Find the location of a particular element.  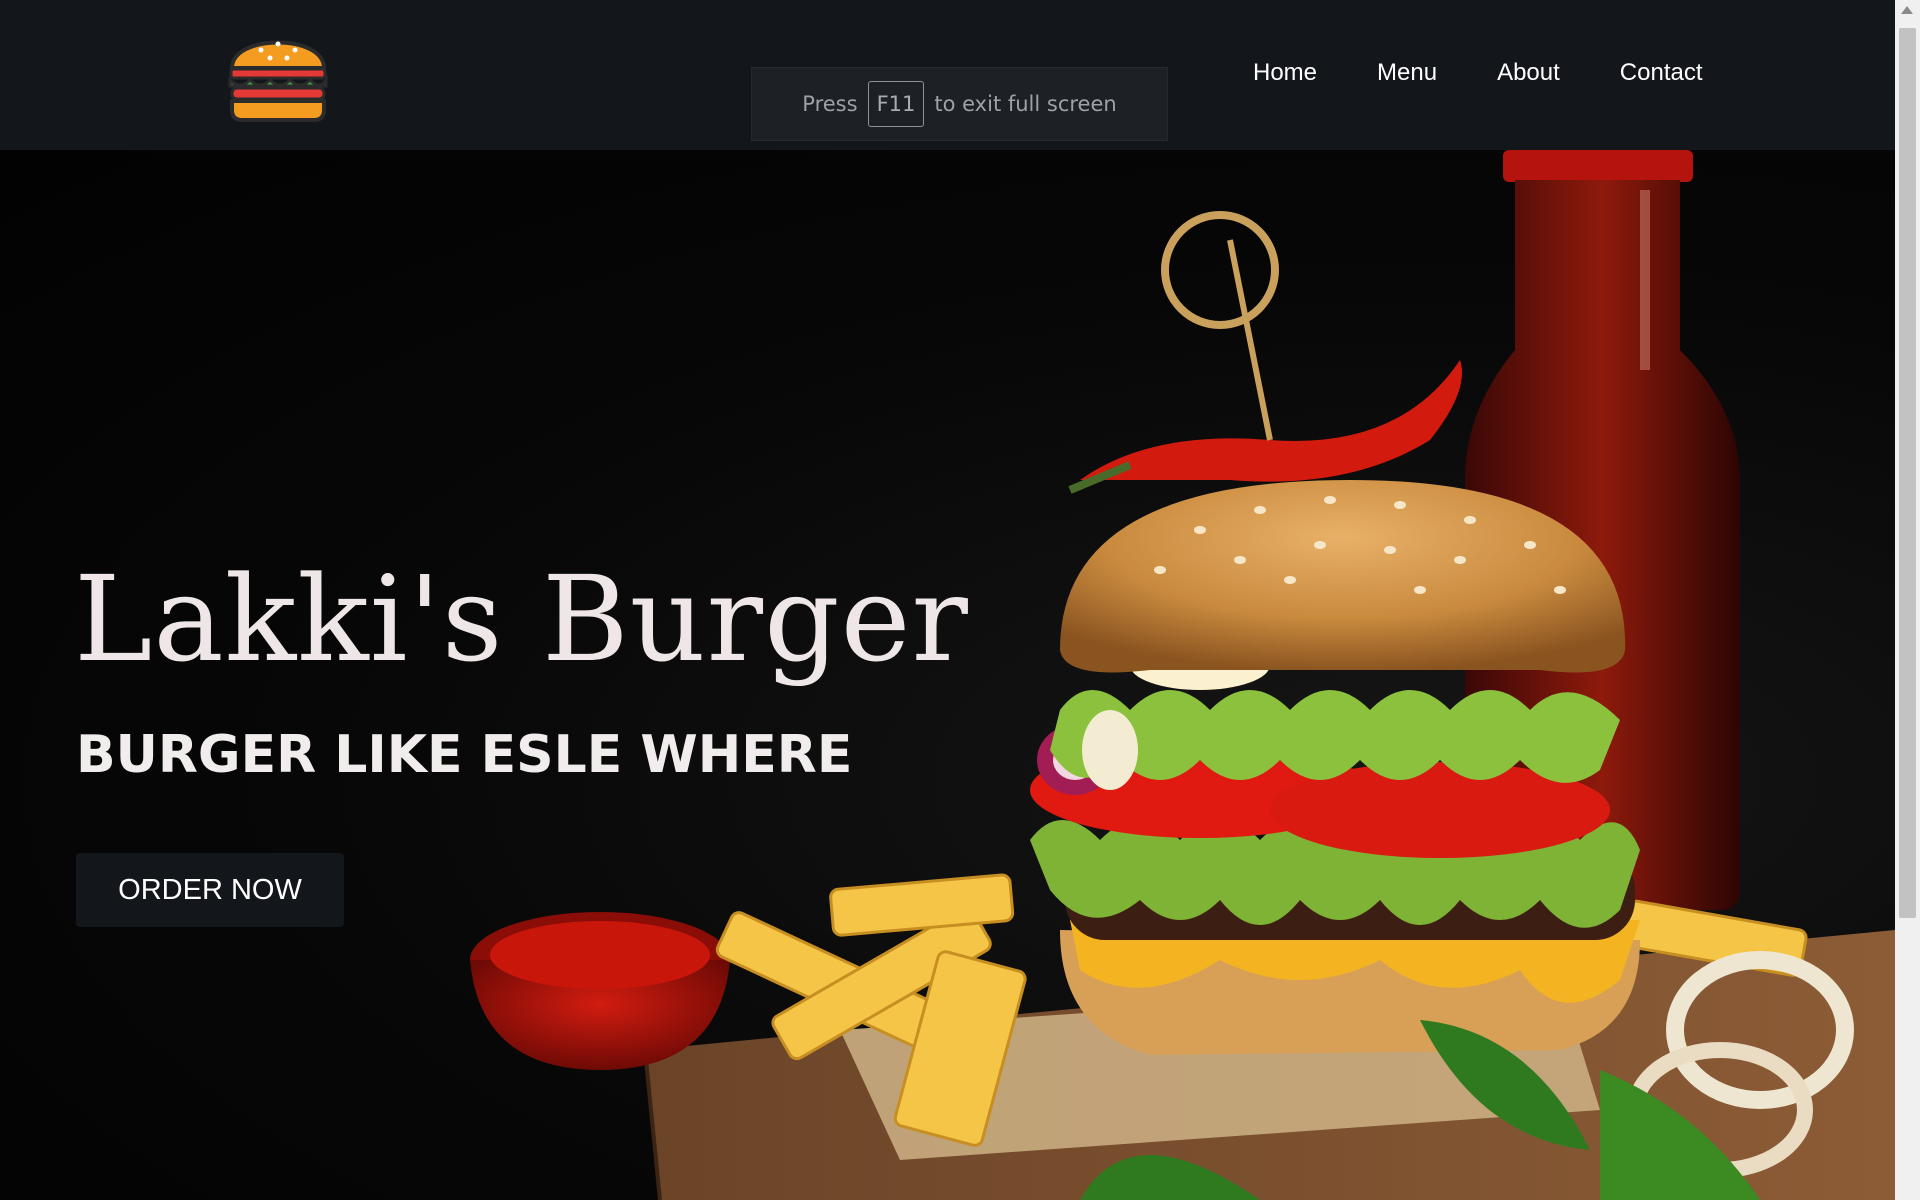

order-now-button: ORDER NOW is located at coordinates (210, 890).